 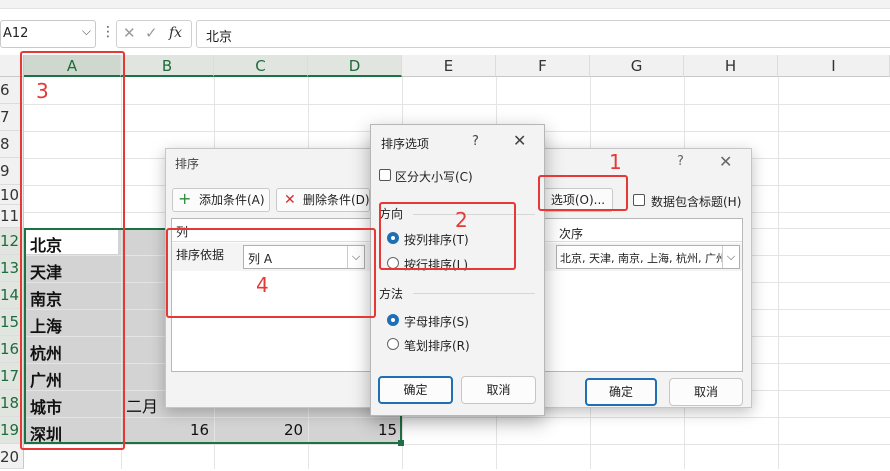 I want to click on fx-icon: fx, so click(x=175, y=33).